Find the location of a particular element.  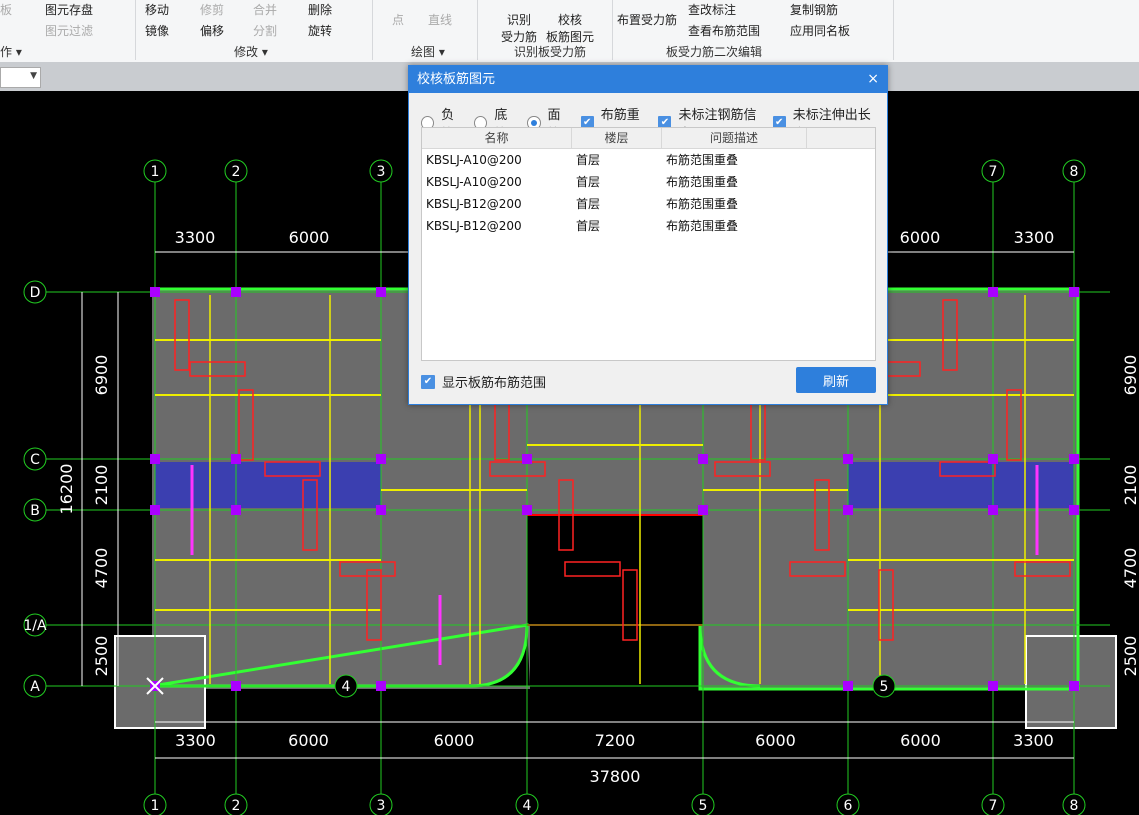

ribbon-button-label: 校核 is located at coordinates (570, 20).